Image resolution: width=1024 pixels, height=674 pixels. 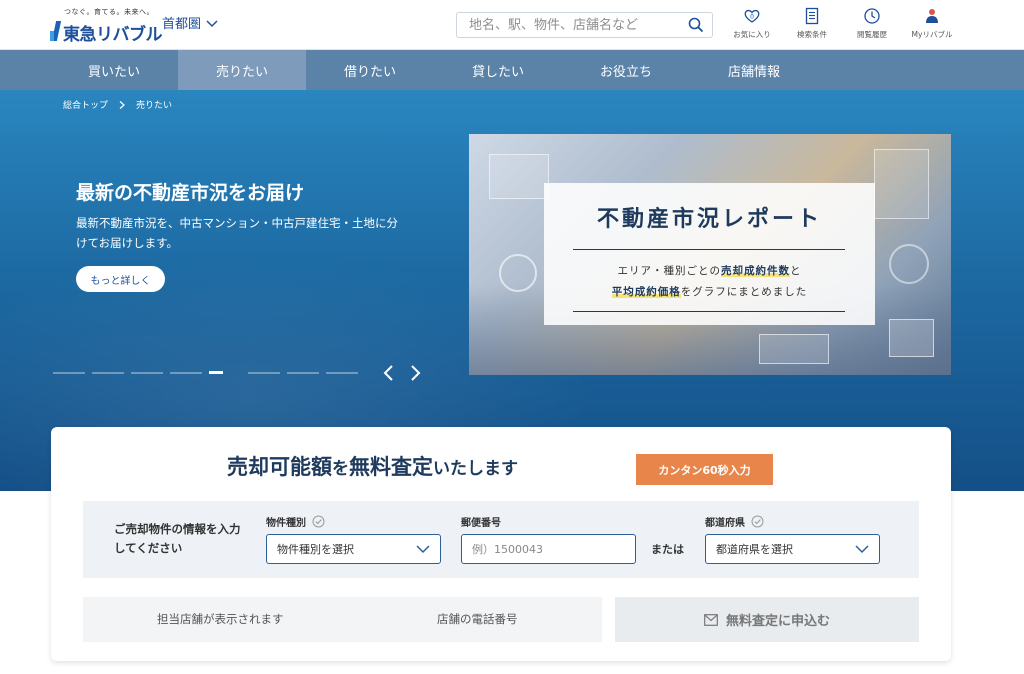 I want to click on region-label: 首都圏, so click(x=182, y=24).